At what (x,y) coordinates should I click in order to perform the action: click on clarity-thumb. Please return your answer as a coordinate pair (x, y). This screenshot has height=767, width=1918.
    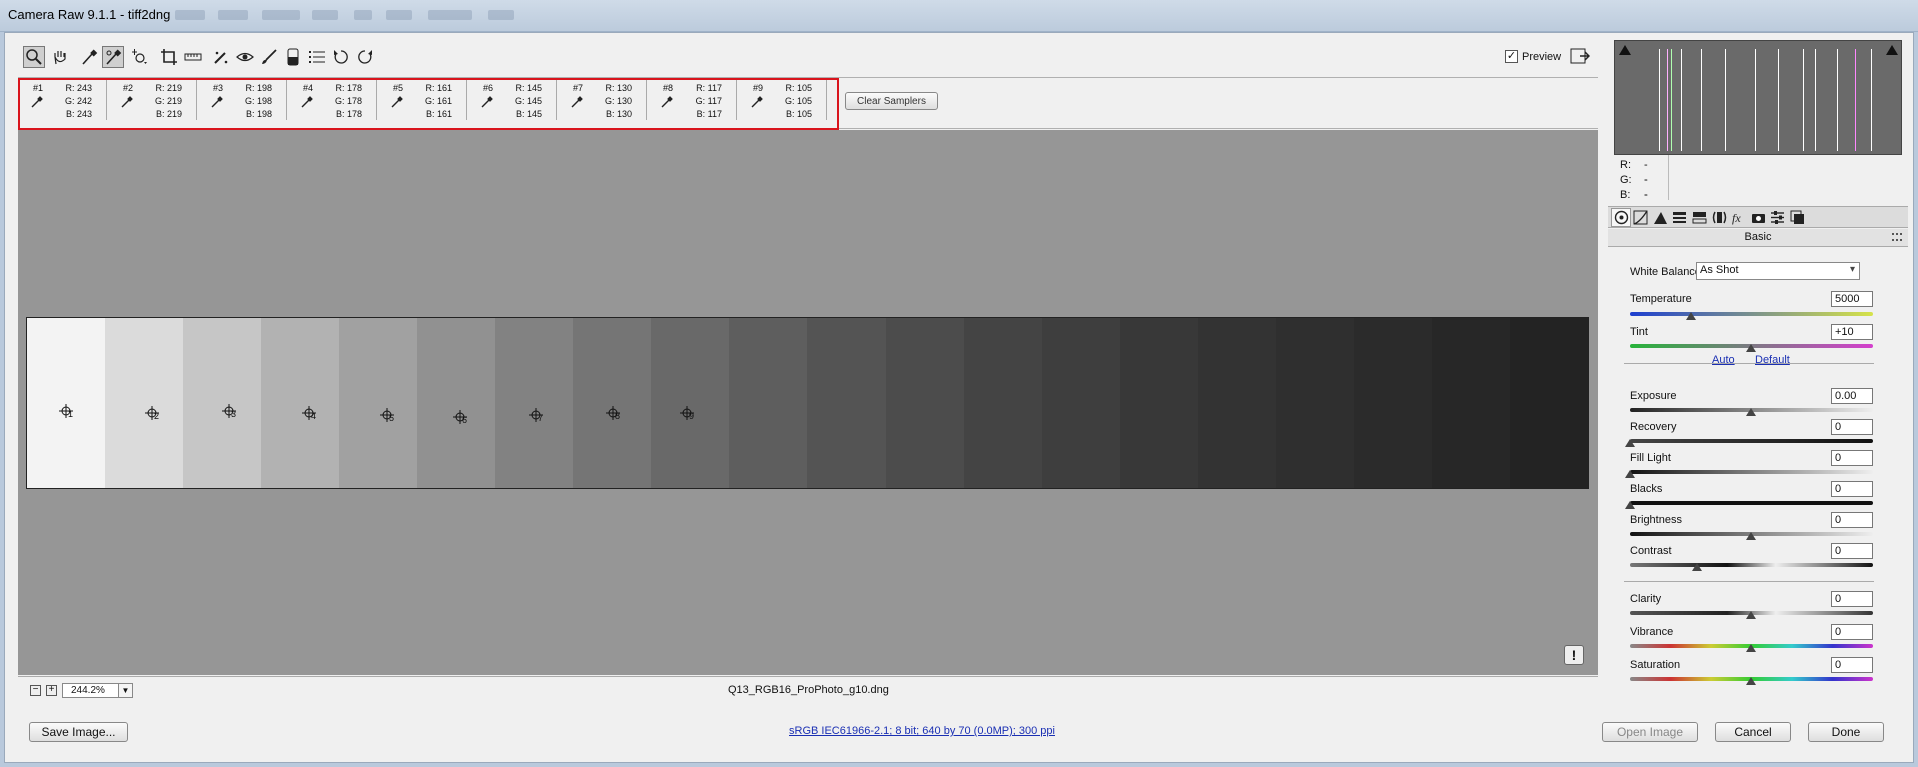
    Looking at the image, I should click on (1751, 615).